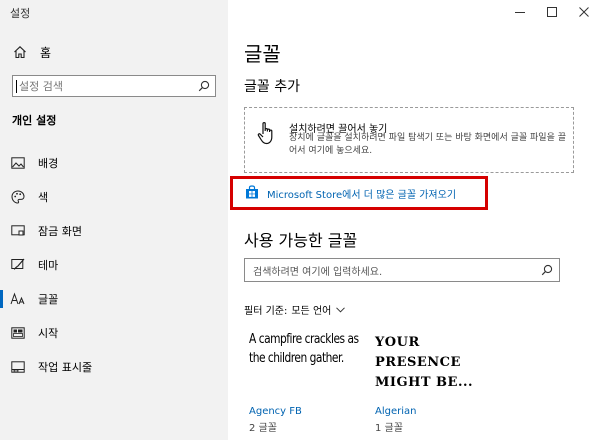 The image size is (600, 440). Describe the element at coordinates (18, 367) in the screenshot. I see `taskbar-icon` at that location.